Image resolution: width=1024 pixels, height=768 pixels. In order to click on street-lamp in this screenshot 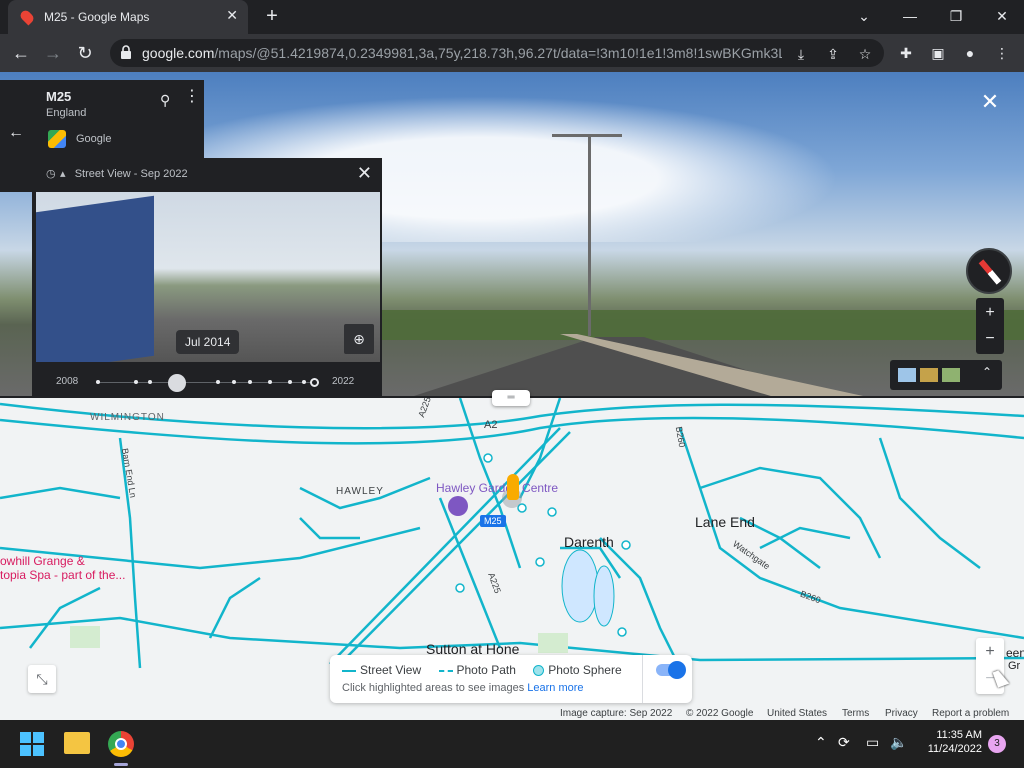, I will do `click(589, 236)`.